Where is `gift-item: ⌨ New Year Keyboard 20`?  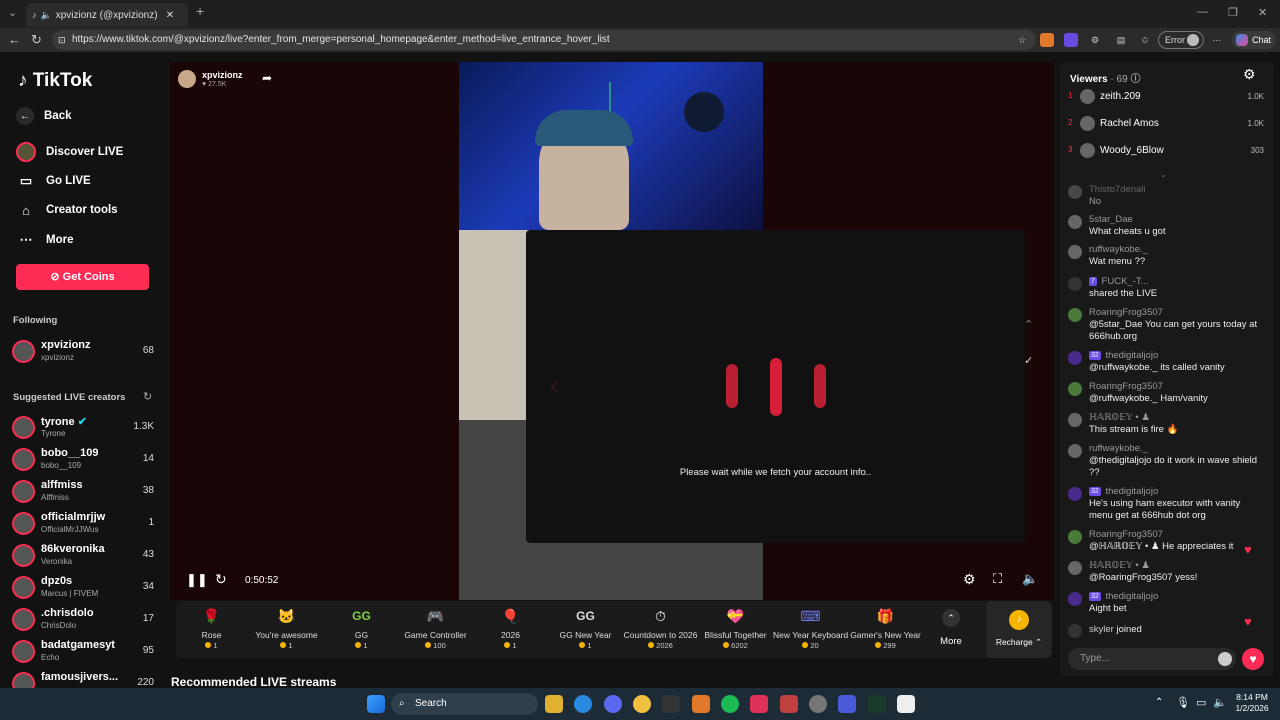 gift-item: ⌨ New Year Keyboard 20 is located at coordinates (810, 627).